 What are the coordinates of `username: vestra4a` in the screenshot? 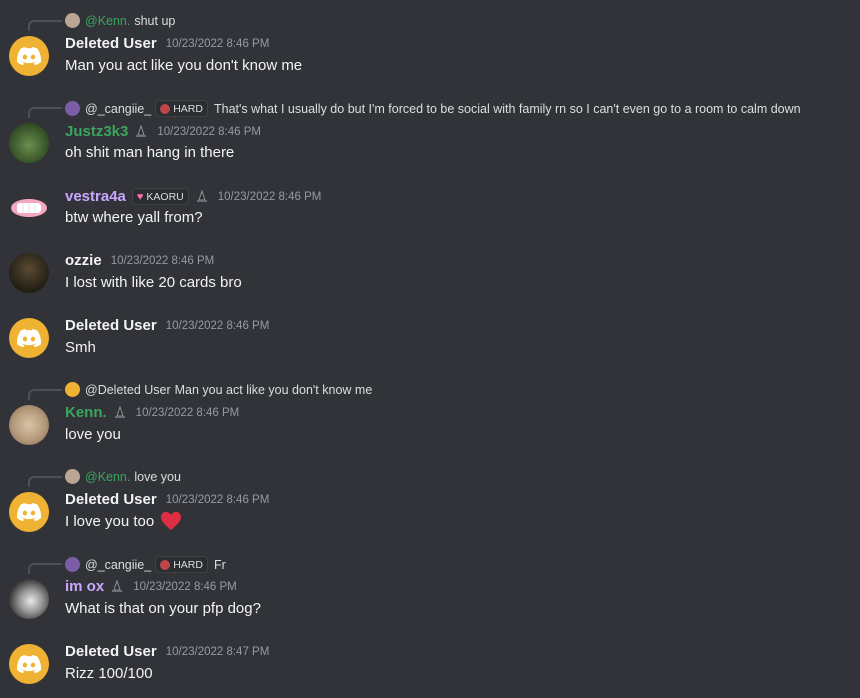 It's located at (95, 196).